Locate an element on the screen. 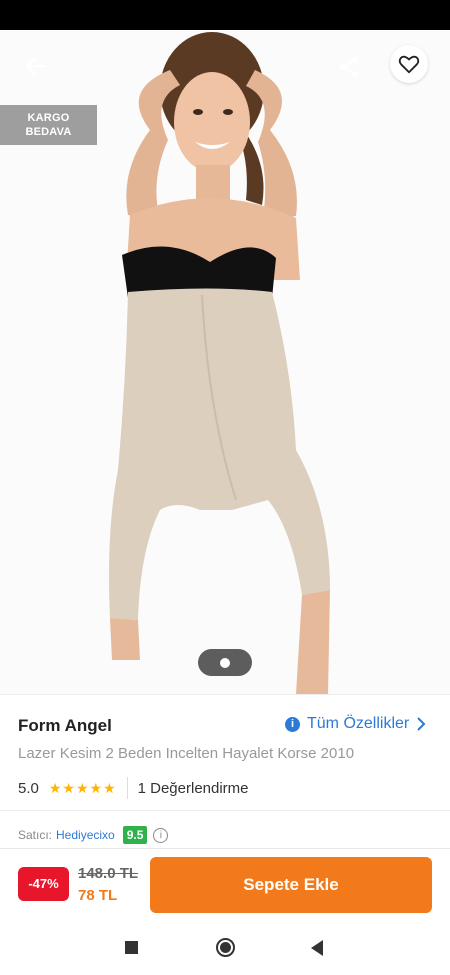  badge-line2: BEDAVA is located at coordinates (48, 132).